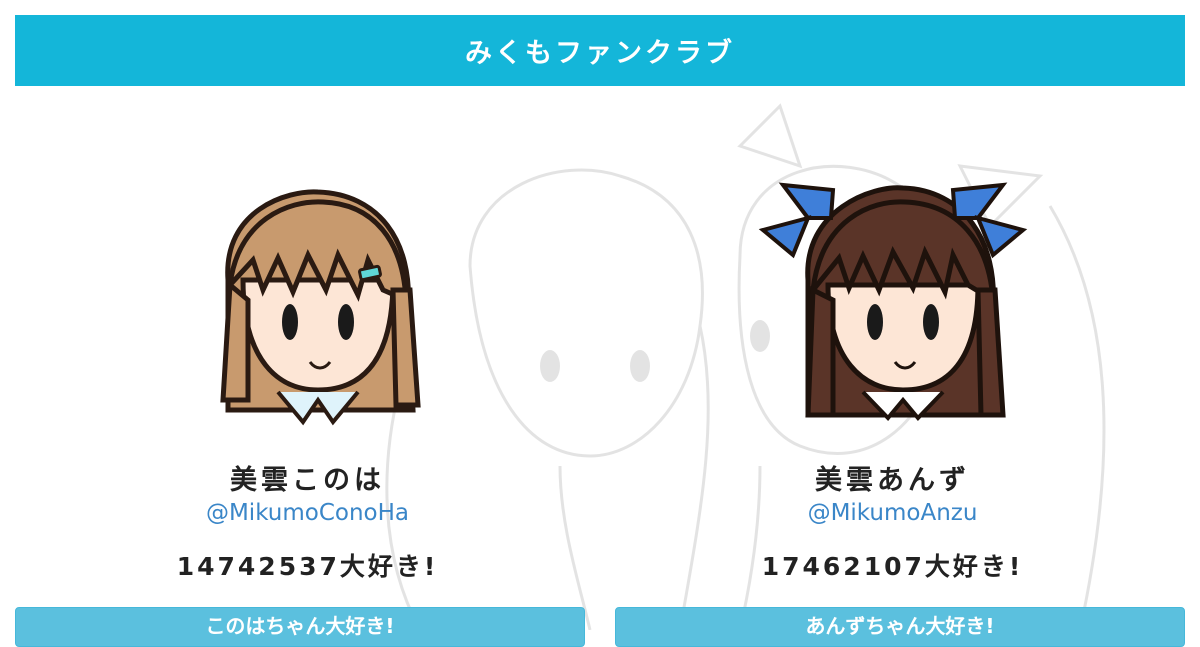  I want to click on anzu-twitter-link: @MikumoAnzu, so click(893, 513).